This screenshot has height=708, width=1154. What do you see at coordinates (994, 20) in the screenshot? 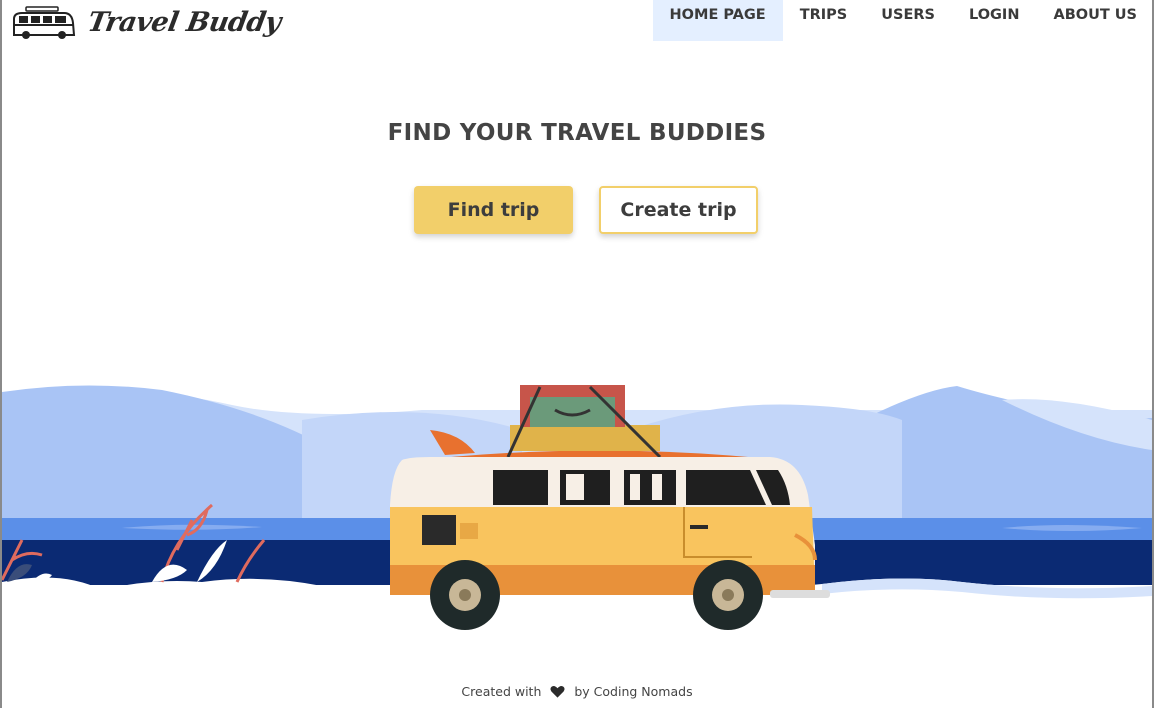
I see `nav-login: LOGIN` at bounding box center [994, 20].